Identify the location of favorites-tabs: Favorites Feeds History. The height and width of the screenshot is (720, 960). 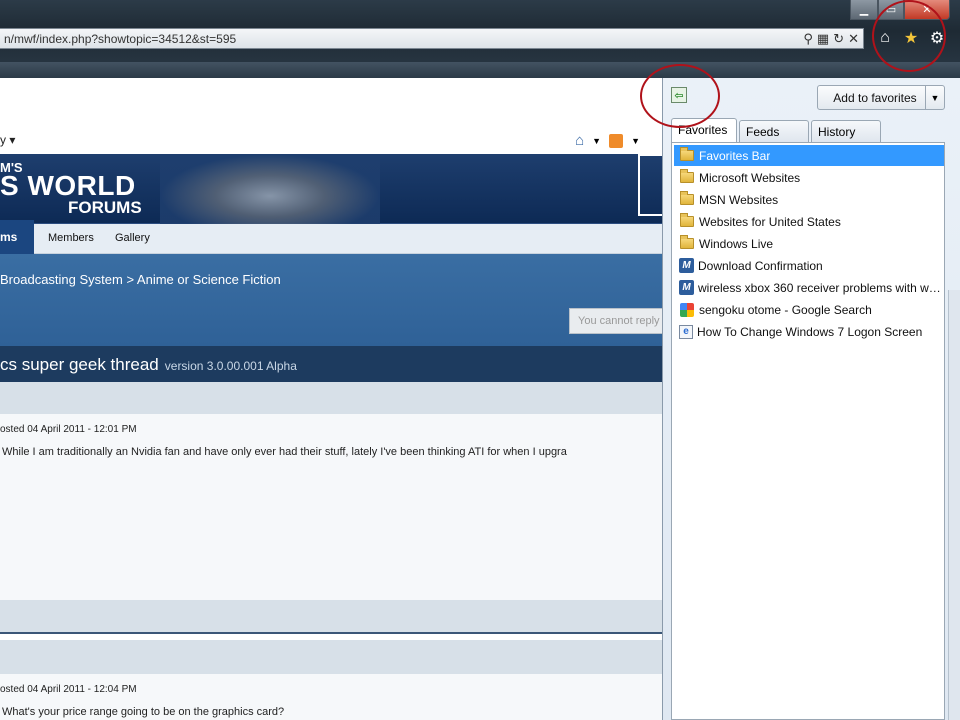
(776, 130).